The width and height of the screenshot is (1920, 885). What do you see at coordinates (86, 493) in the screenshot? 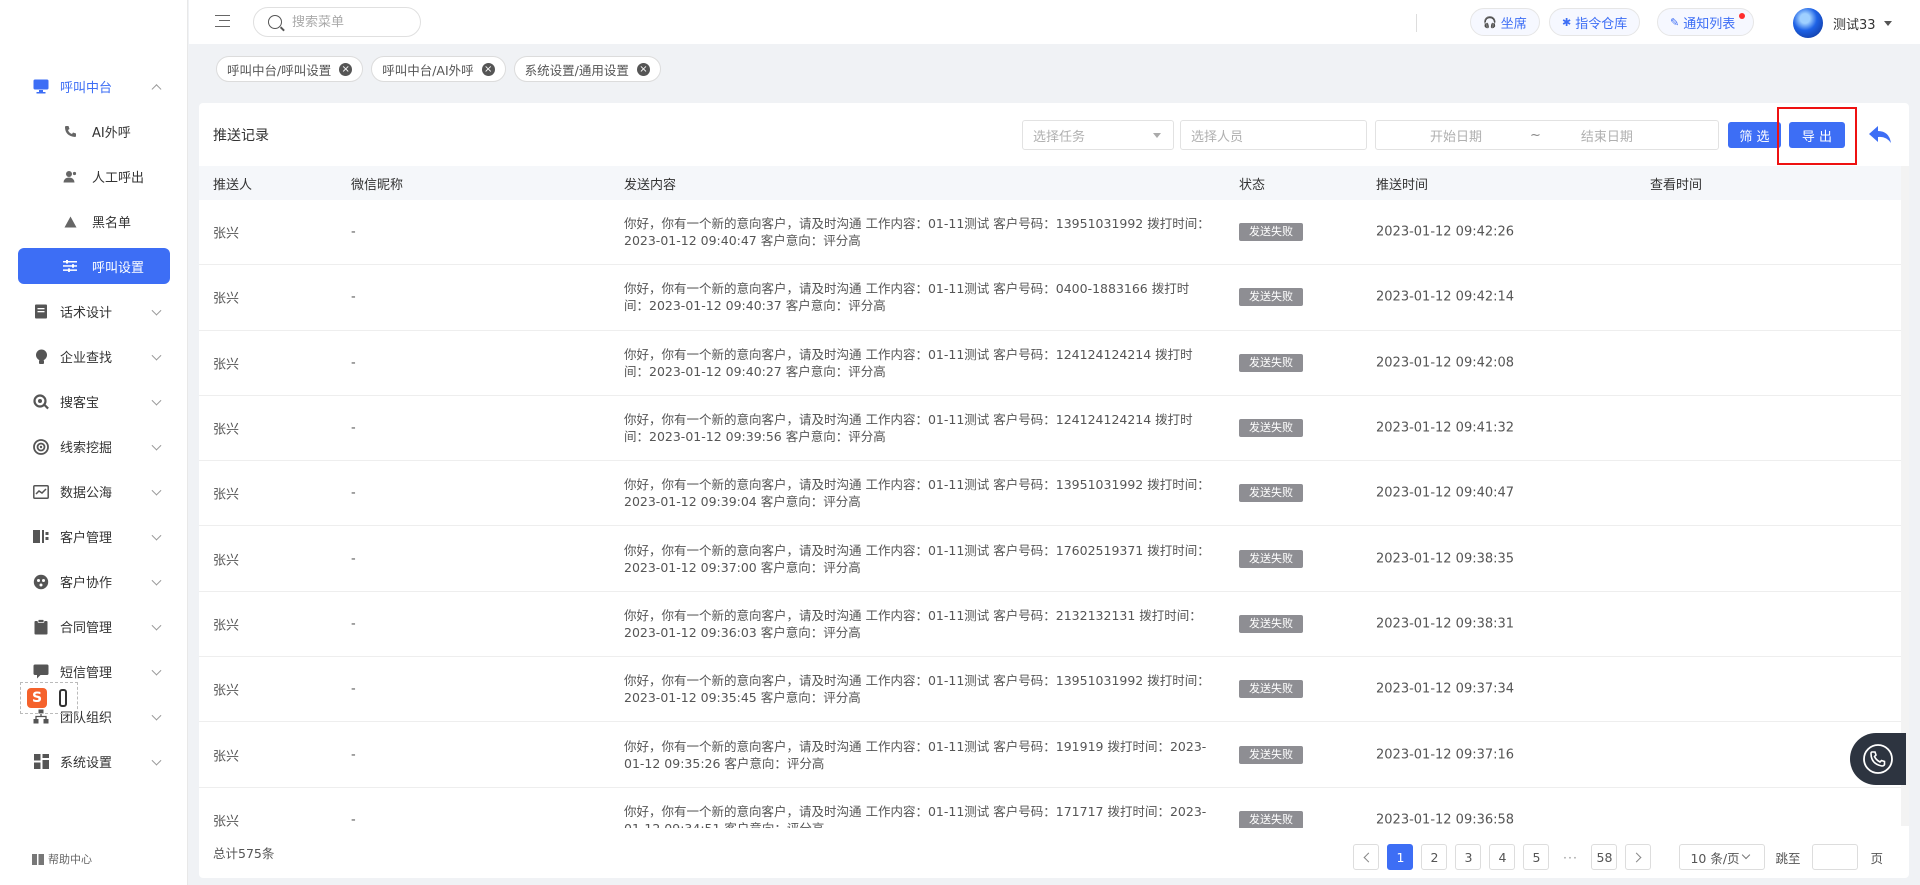
I see `sidebar-item-label: 数据公海` at bounding box center [86, 493].